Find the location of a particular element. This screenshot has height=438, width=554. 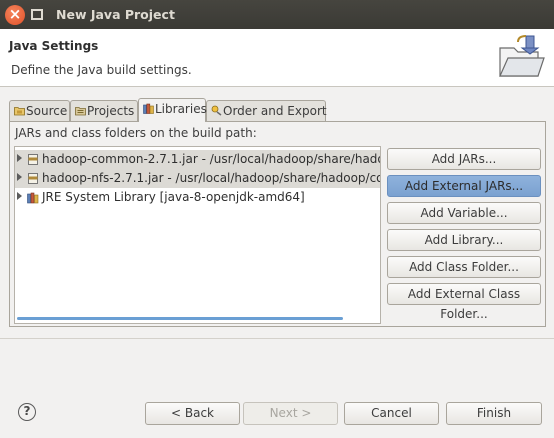

back-button: < Back is located at coordinates (192, 413).